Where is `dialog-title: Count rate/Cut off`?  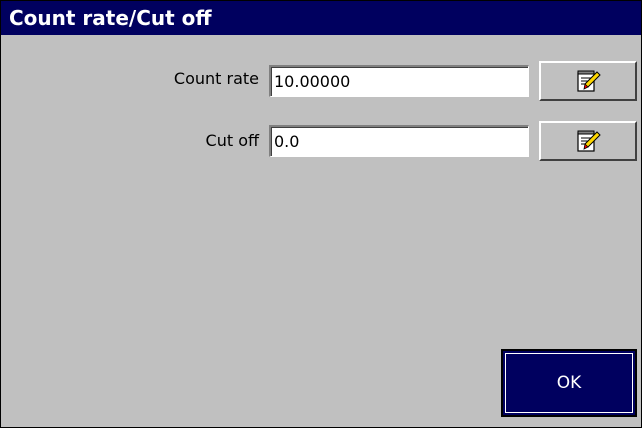 dialog-title: Count rate/Cut off is located at coordinates (321, 18).